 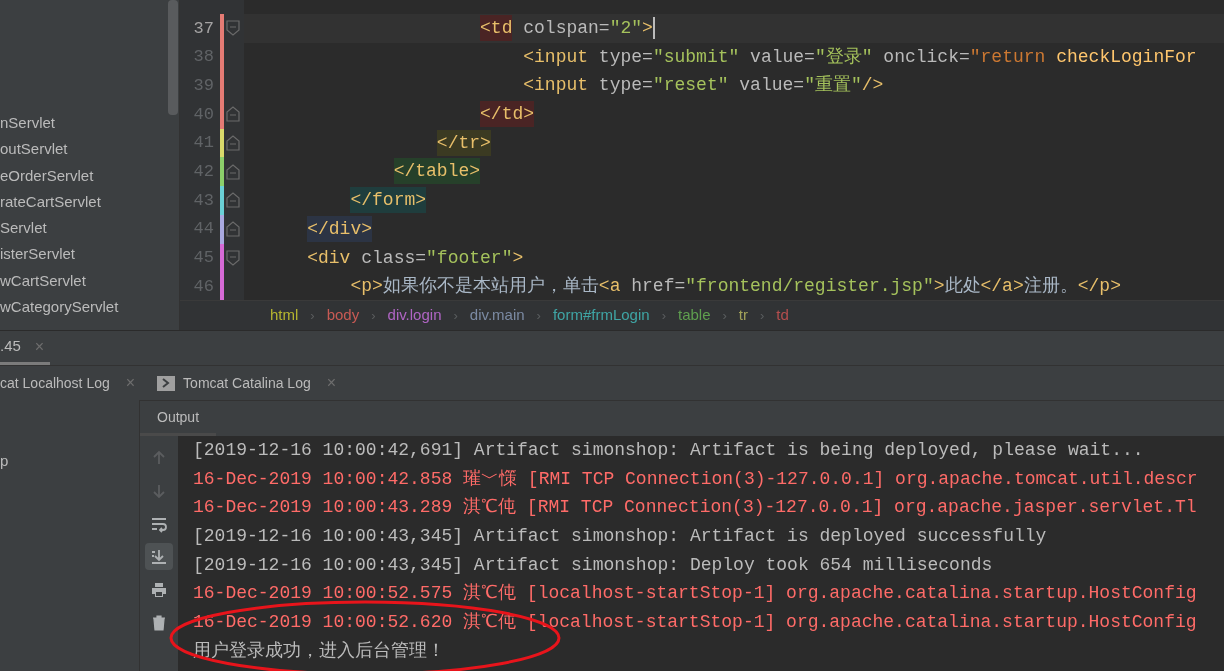 I want to click on deployment-item: p, so click(x=69, y=461).